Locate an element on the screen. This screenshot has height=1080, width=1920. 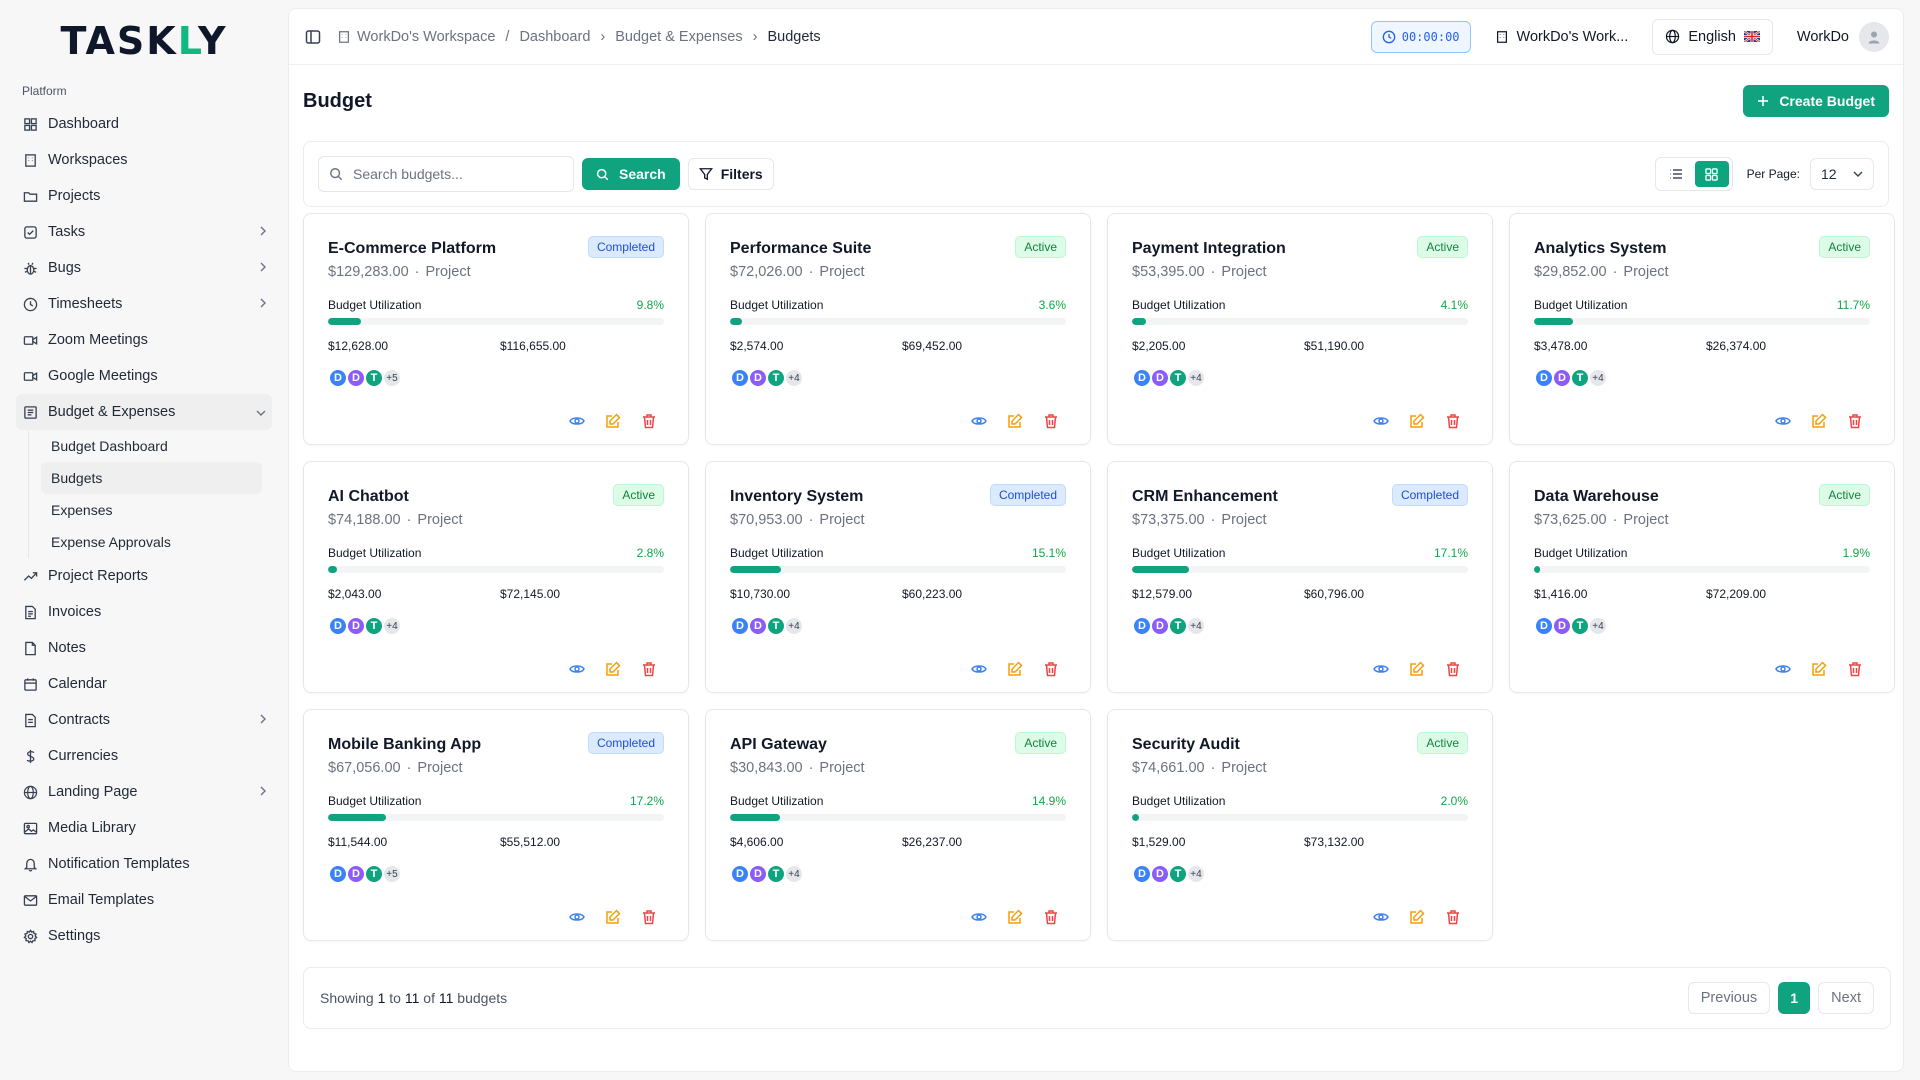
per-page-select: 12 is located at coordinates (1842, 174).